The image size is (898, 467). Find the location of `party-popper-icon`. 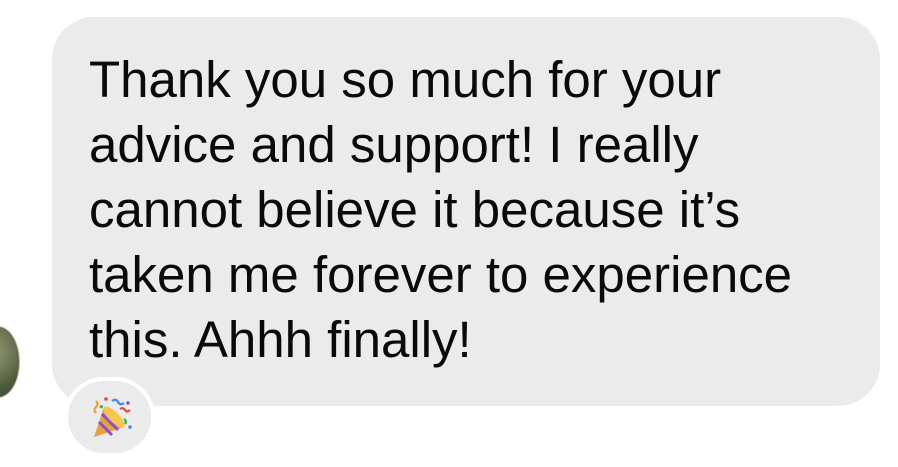

party-popper-icon is located at coordinates (112, 417).